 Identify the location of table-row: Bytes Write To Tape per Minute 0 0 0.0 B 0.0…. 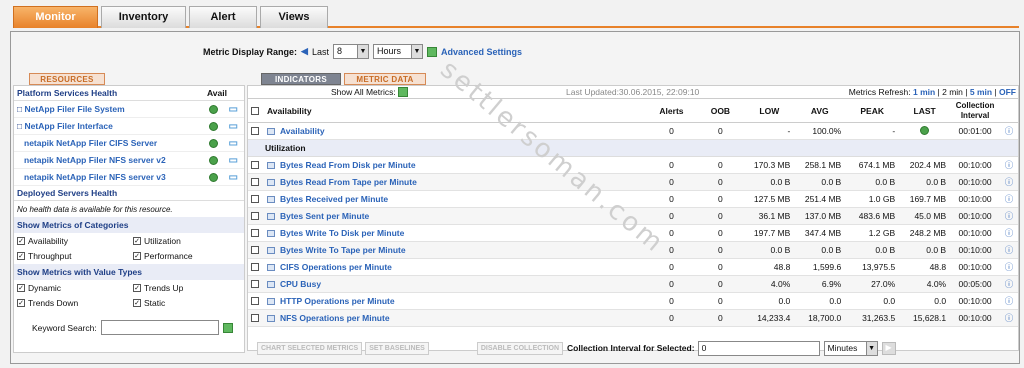
(633, 250).